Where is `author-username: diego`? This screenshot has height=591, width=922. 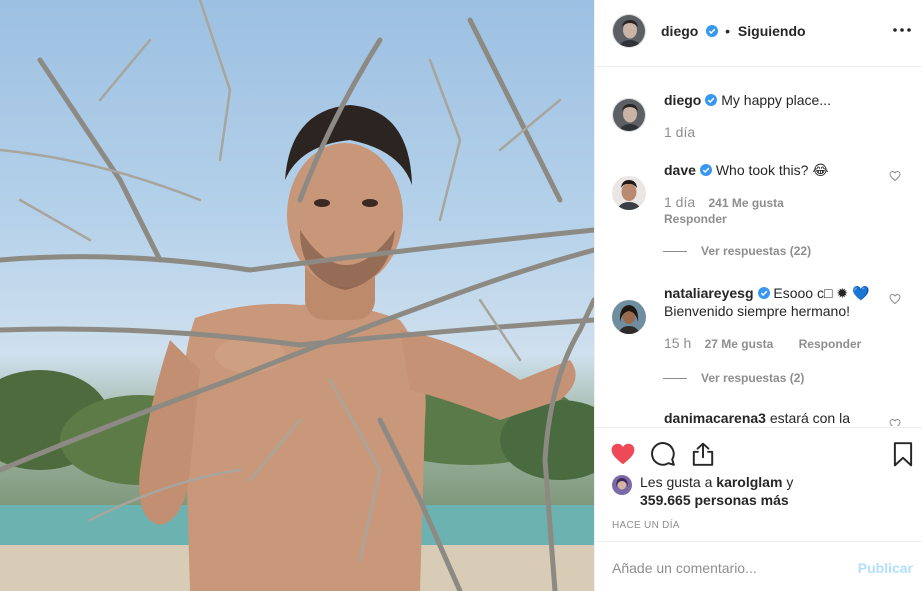
author-username: diego is located at coordinates (679, 31).